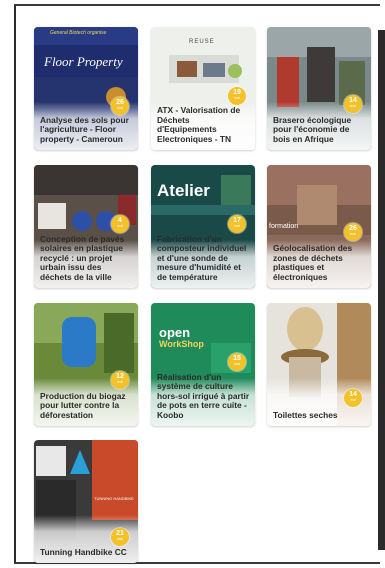 The width and height of the screenshot is (385, 568). I want to click on badge-count: 21, so click(120, 533).